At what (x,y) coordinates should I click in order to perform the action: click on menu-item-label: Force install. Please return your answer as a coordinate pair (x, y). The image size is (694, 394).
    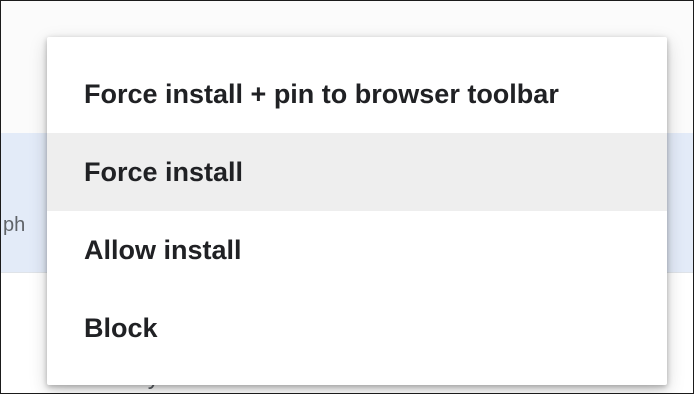
    Looking at the image, I should click on (164, 171).